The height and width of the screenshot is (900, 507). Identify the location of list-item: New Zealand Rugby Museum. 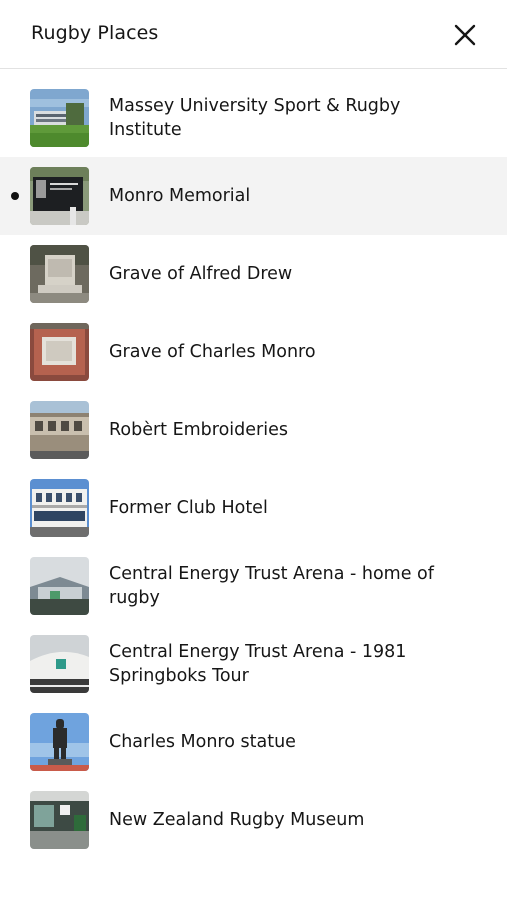
(253, 820).